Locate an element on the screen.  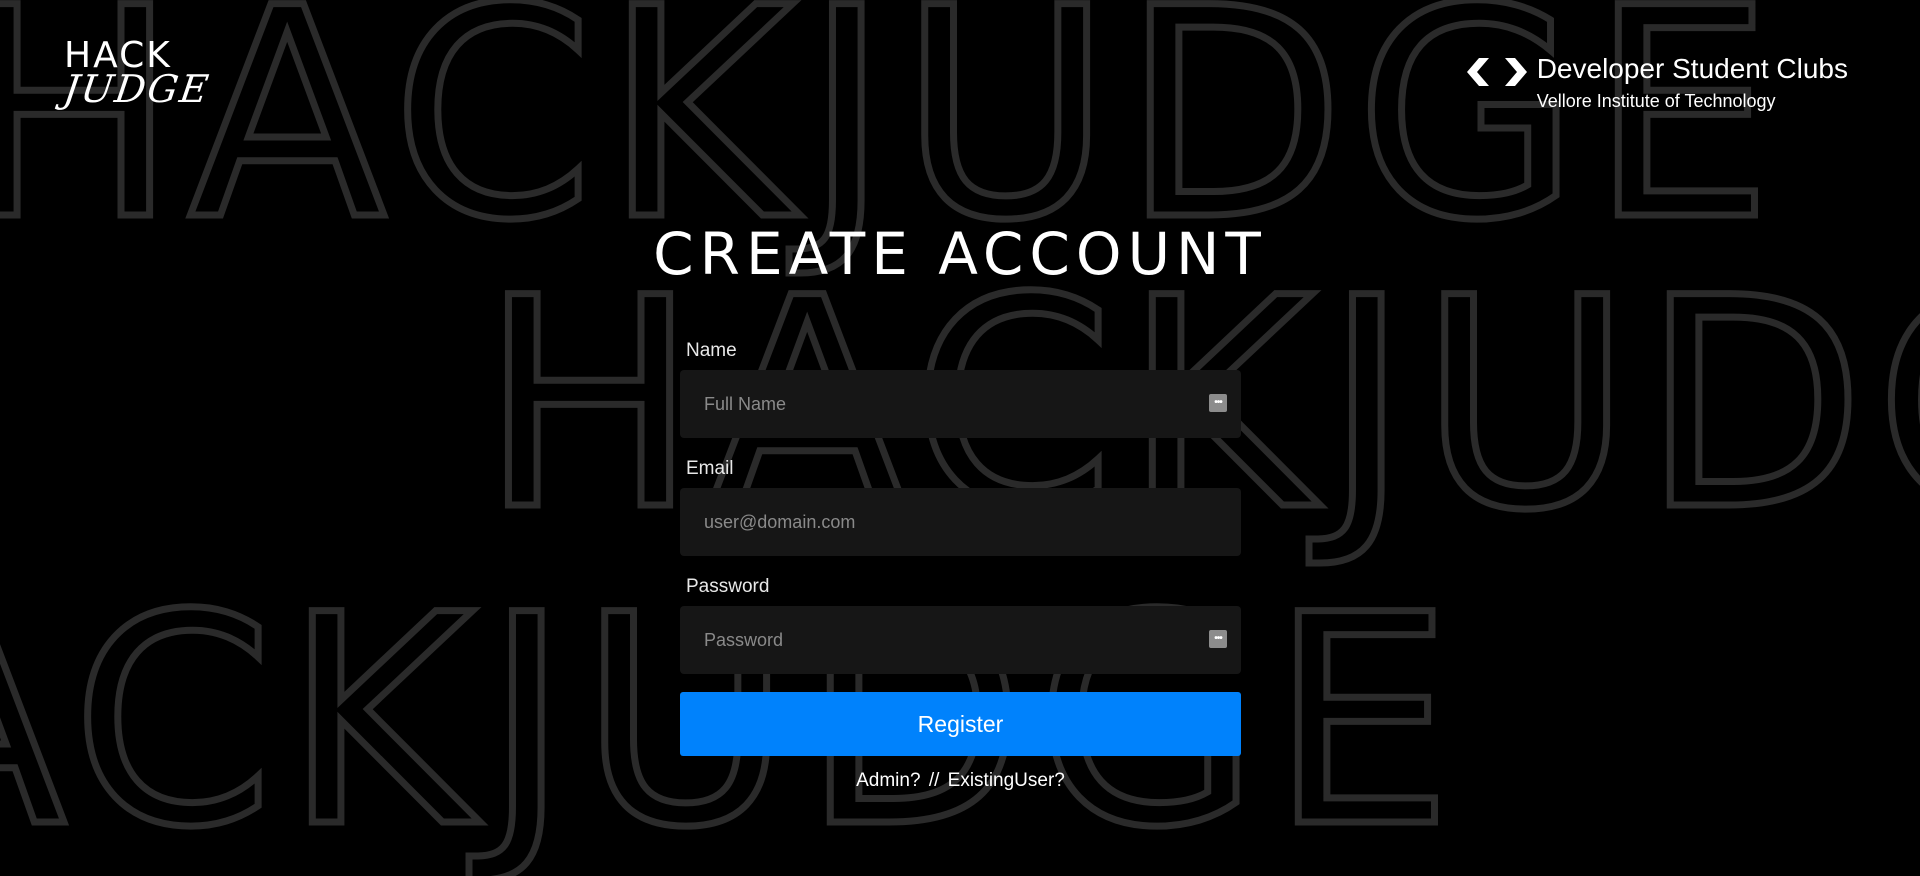
admin-link: Admin? is located at coordinates (888, 780).